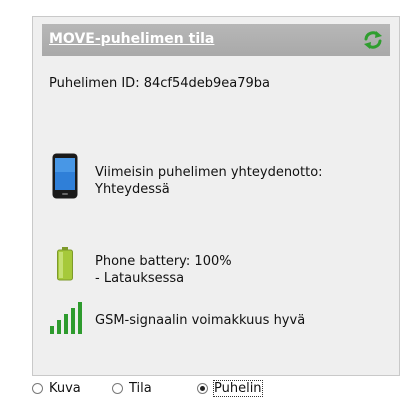  I want to click on signal-icon, so click(66, 318).